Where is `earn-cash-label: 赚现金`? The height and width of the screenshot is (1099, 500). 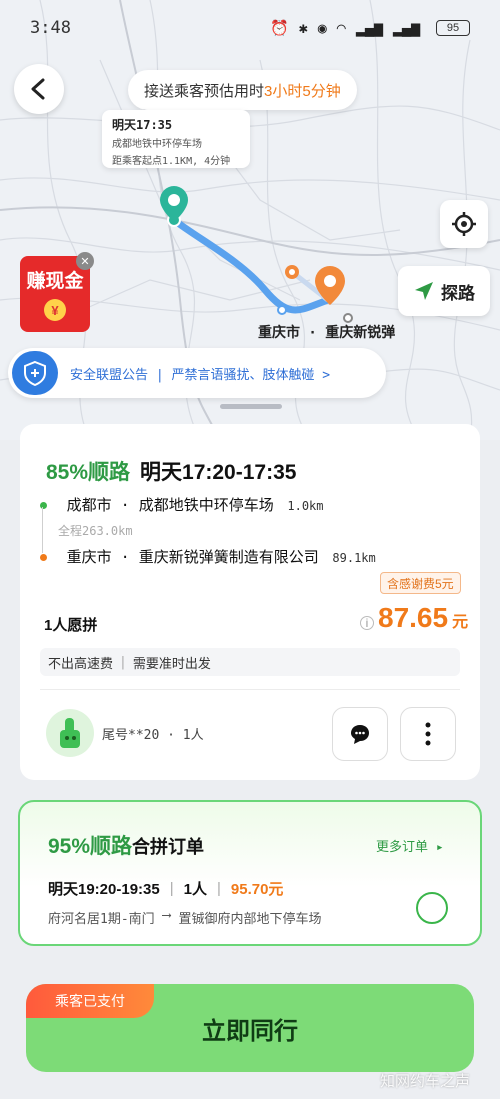
earn-cash-label: 赚现金 is located at coordinates (55, 281).